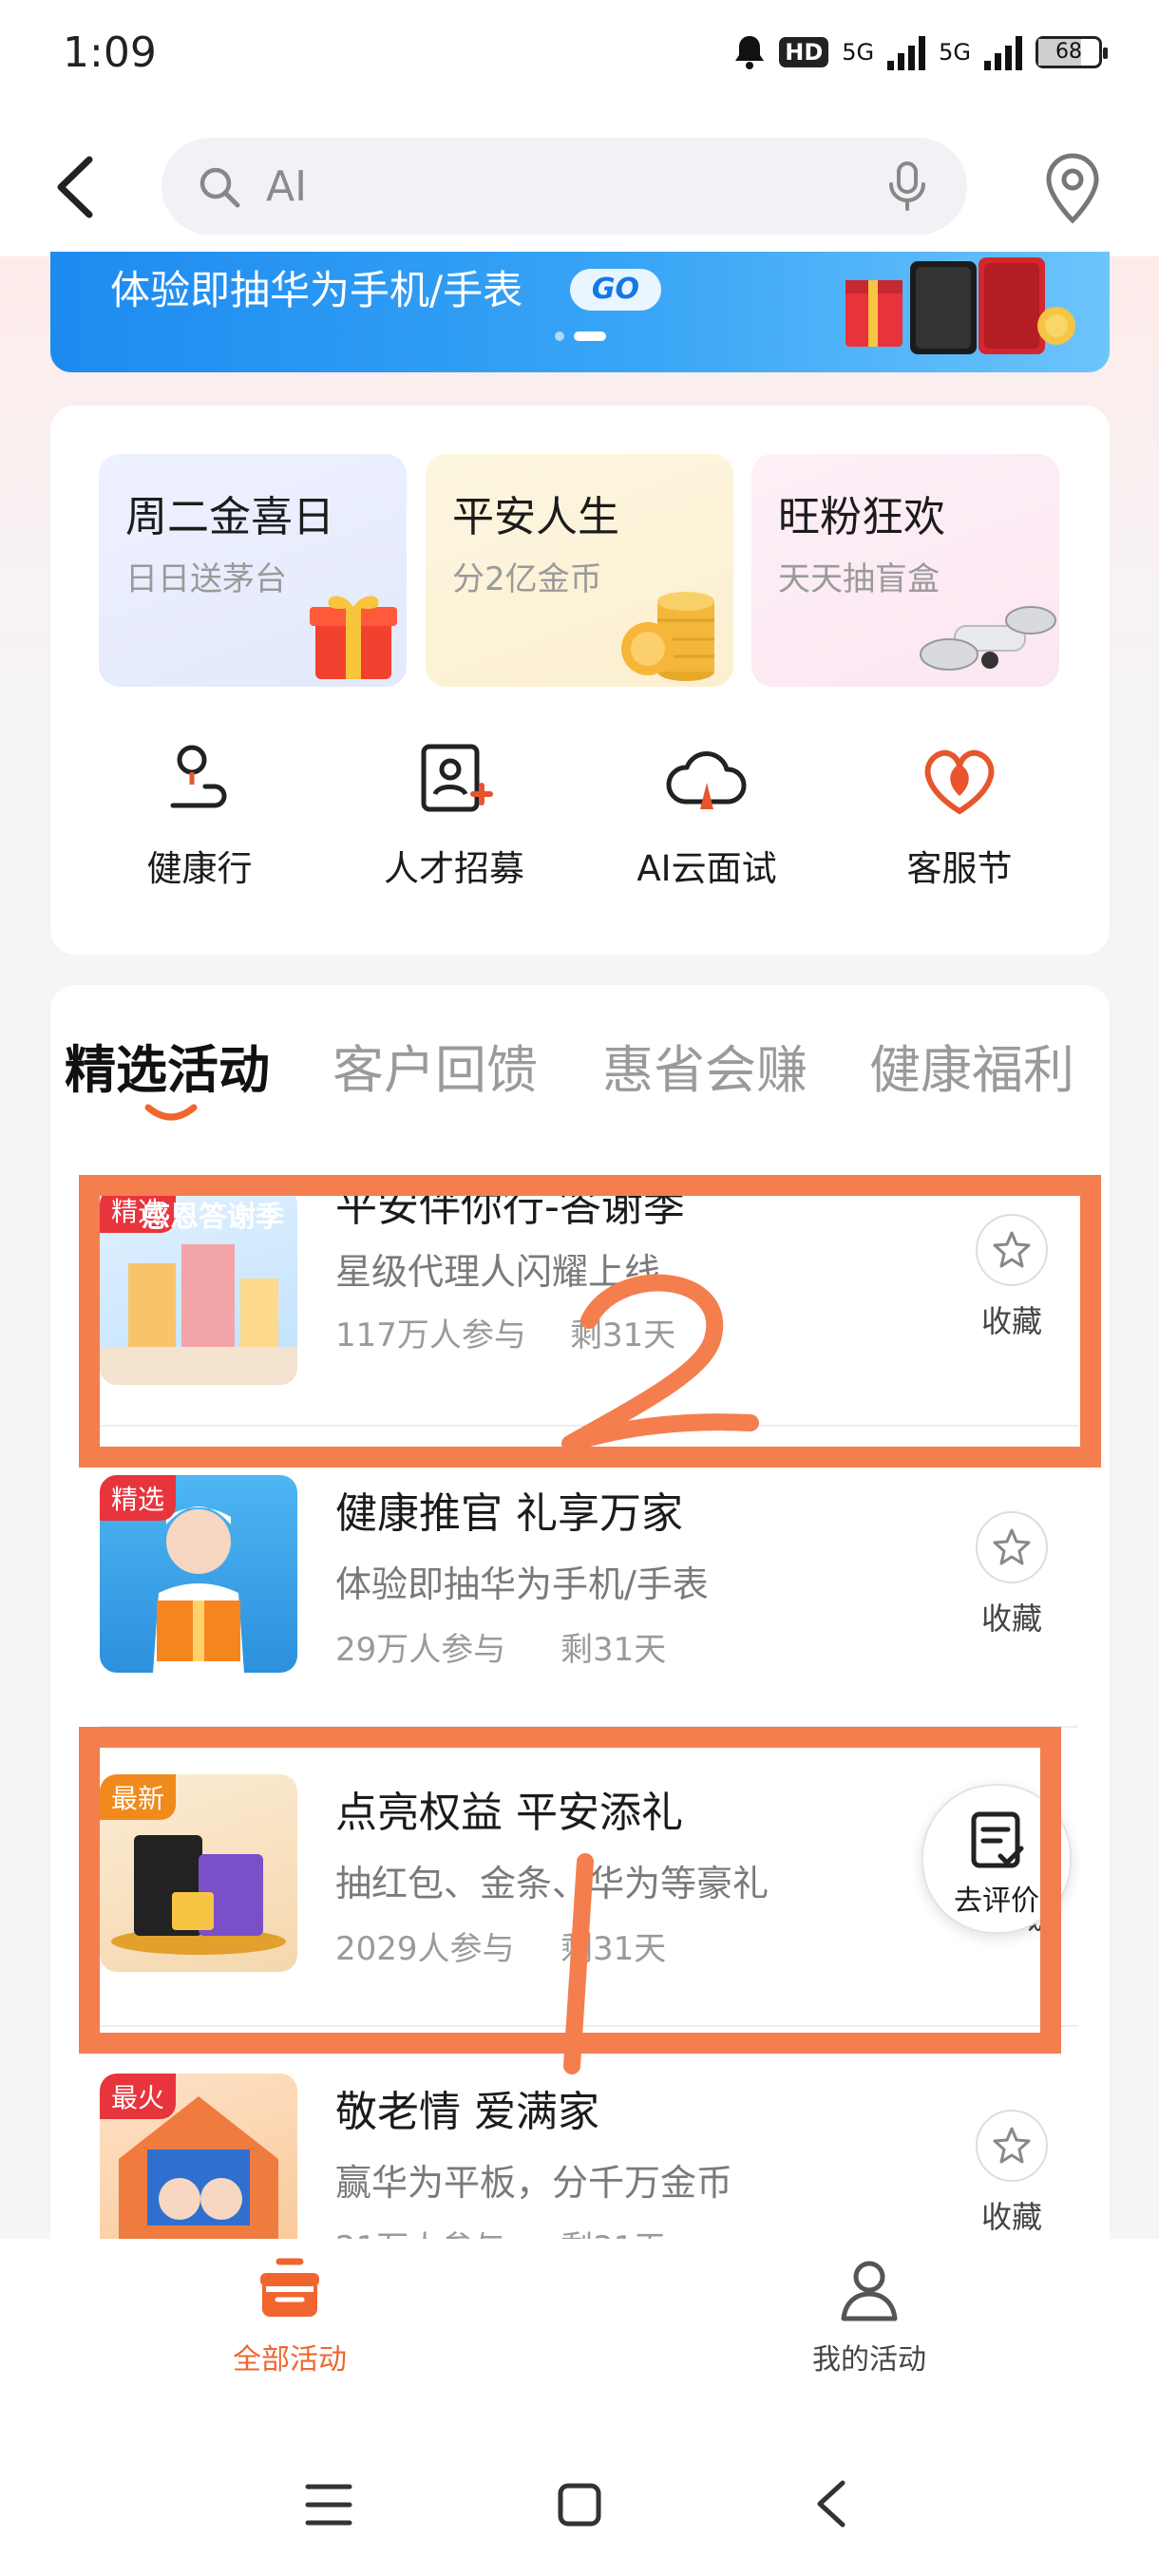  What do you see at coordinates (869, 2291) in the screenshot?
I see `user-icon` at bounding box center [869, 2291].